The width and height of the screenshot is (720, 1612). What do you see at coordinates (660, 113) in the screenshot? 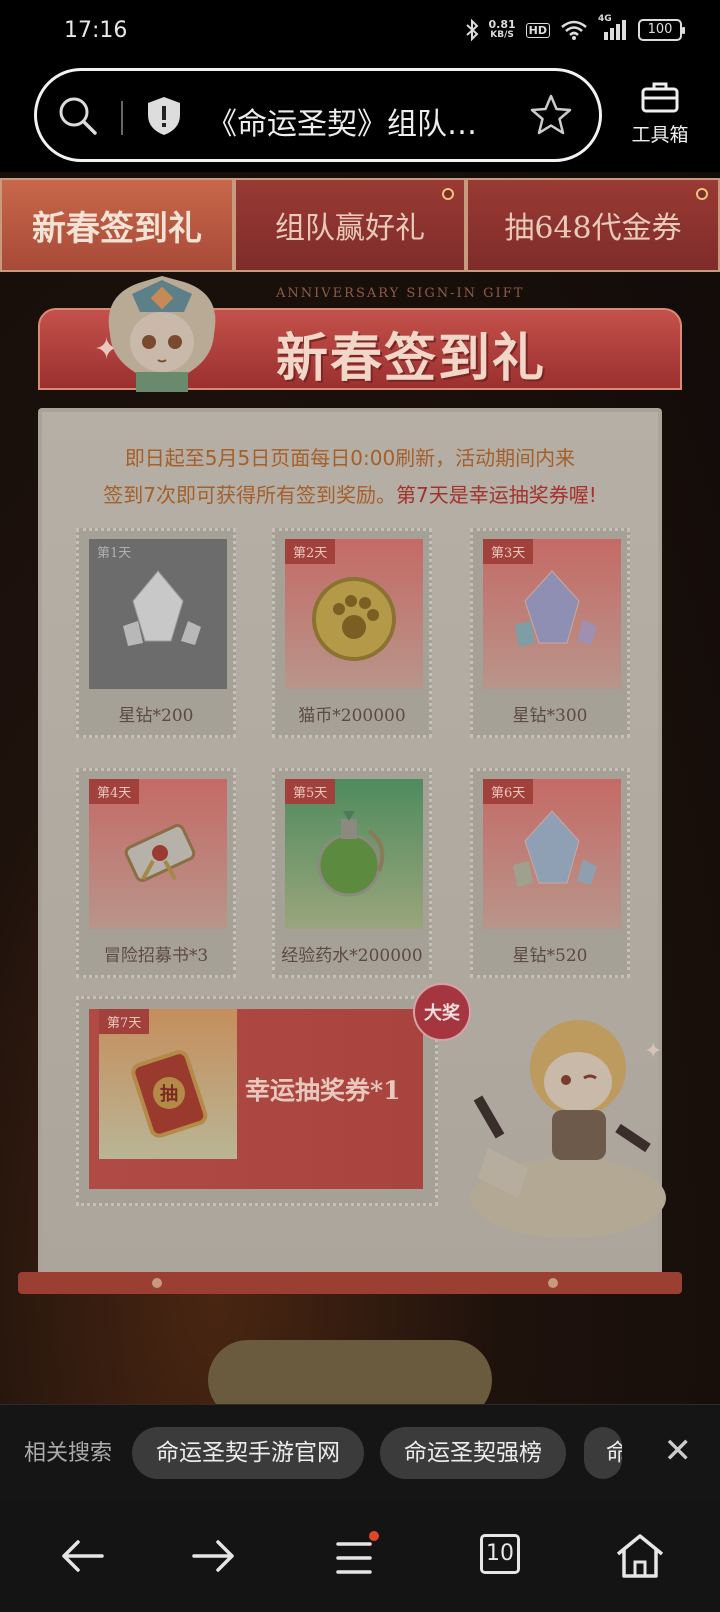
I see `toolbox-button: 工具箱` at bounding box center [660, 113].